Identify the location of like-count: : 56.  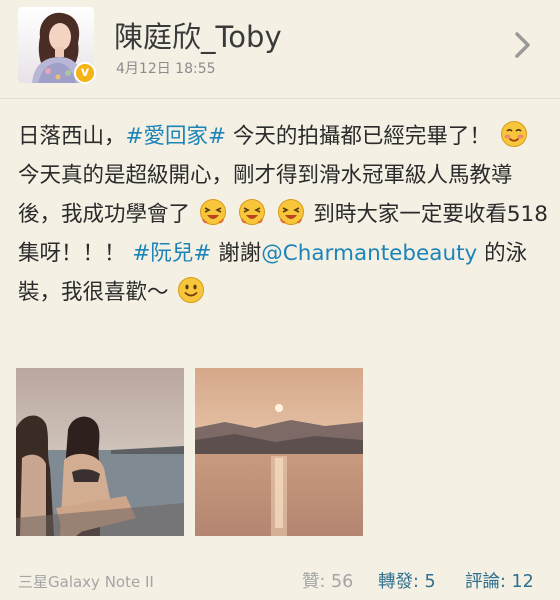
(336, 582).